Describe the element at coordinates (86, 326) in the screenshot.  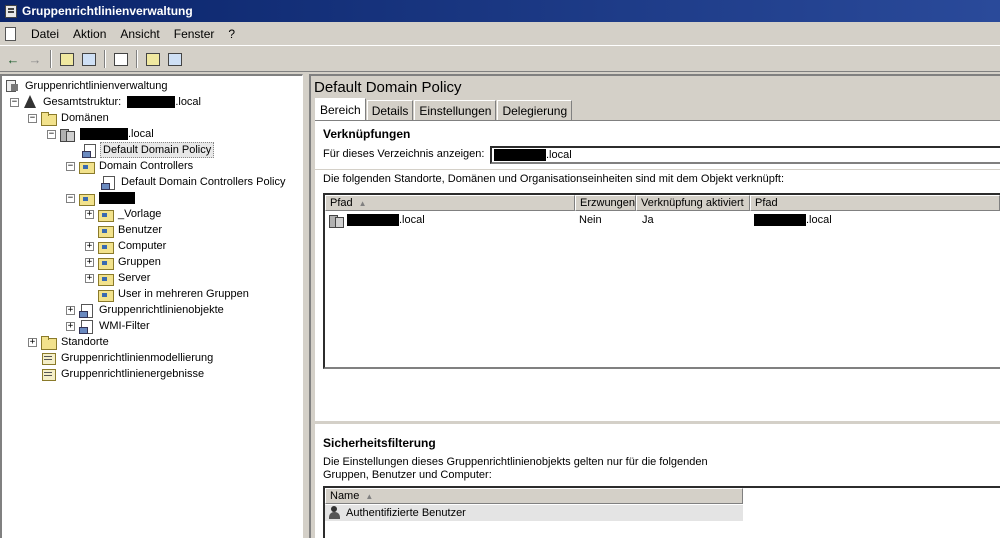
I see `wmi-filter-icon` at that location.